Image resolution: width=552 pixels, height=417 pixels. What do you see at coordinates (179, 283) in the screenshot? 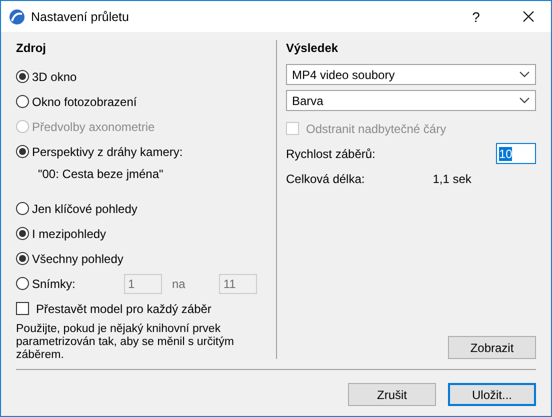
I see `range-separator-label: na` at bounding box center [179, 283].